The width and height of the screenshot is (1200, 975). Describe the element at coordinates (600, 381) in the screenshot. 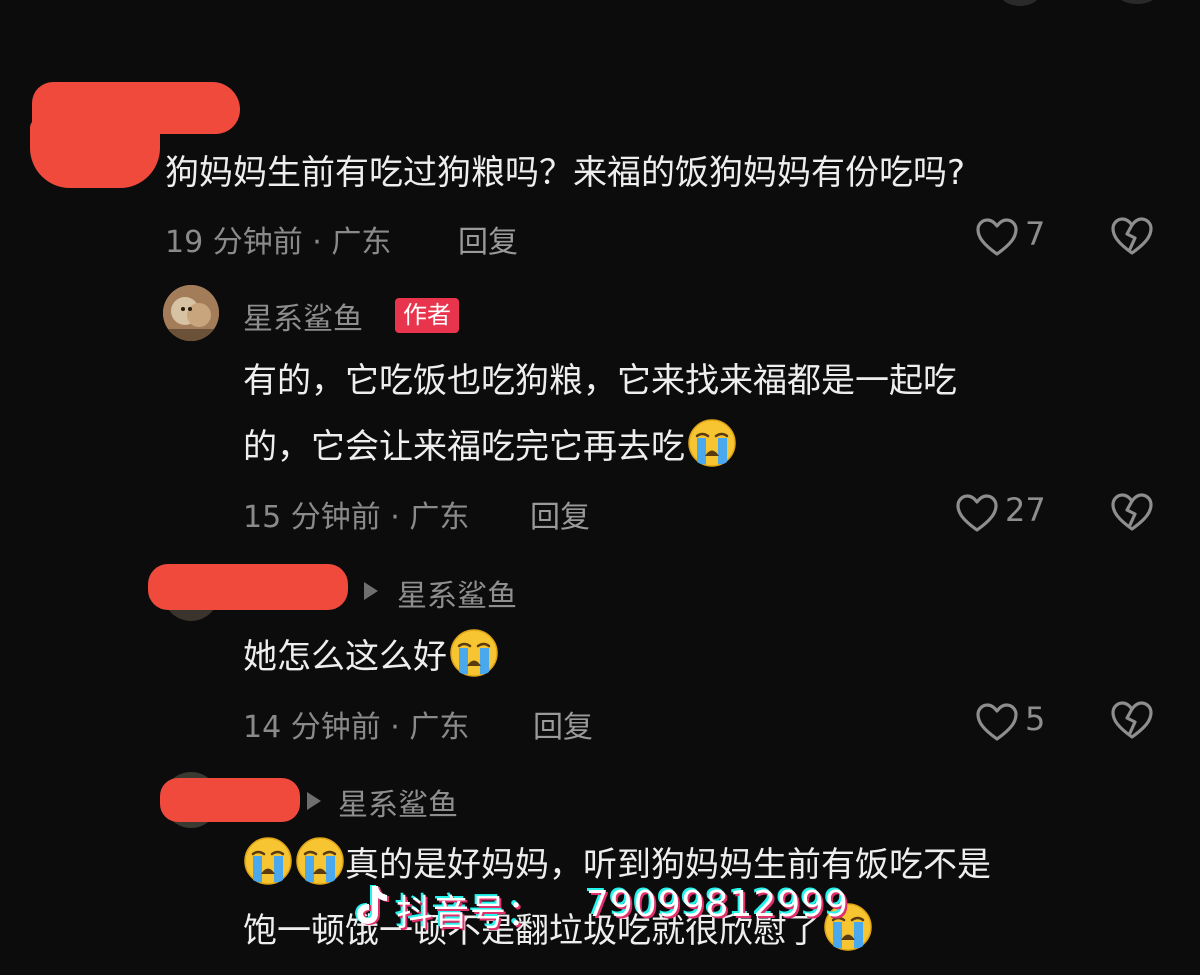

I see `comment-text: 有的，它吃饭也吃狗粮，它来找来福都是一起吃` at that location.